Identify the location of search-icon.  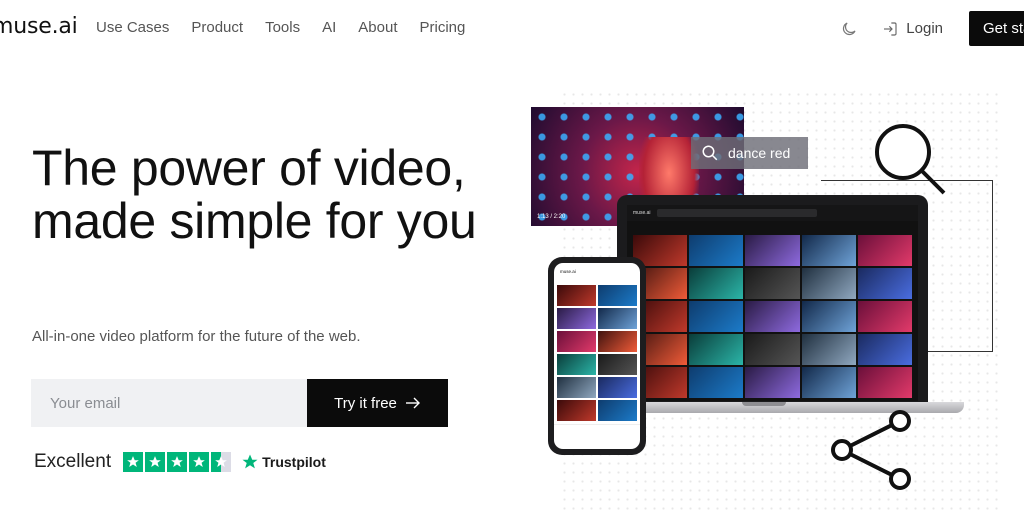
(710, 153).